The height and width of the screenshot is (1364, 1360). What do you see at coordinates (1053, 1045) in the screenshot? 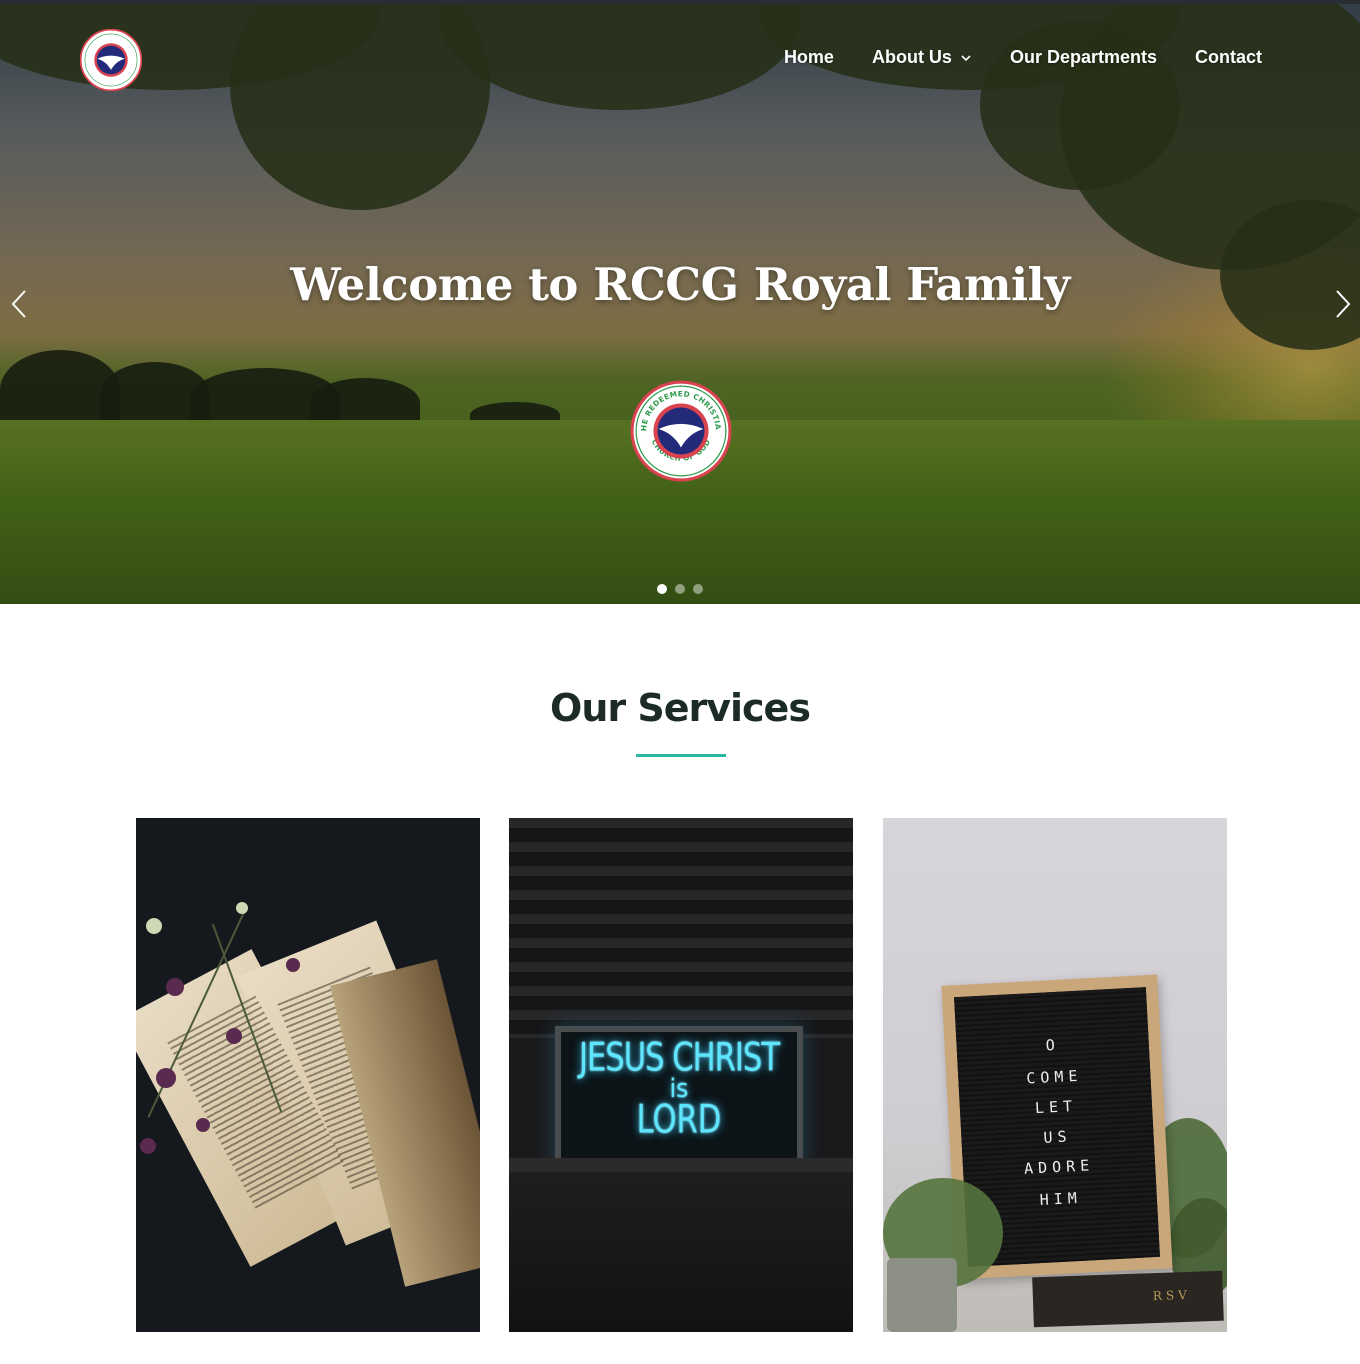
I see `board-line-1: O` at bounding box center [1053, 1045].